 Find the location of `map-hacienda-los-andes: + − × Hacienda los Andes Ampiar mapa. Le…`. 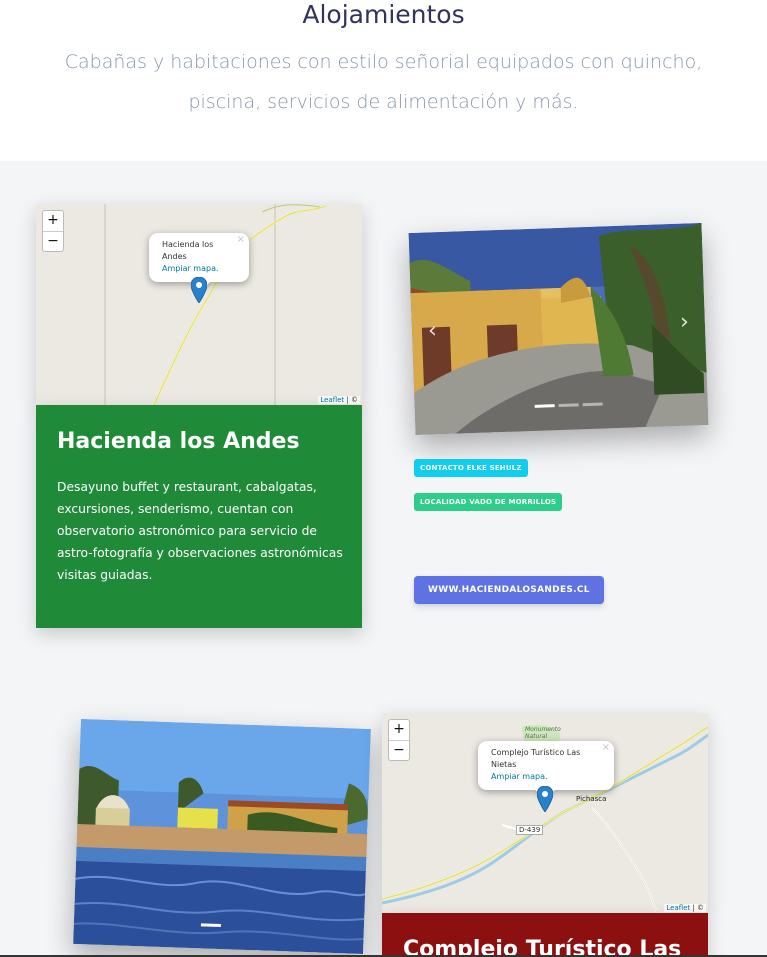

map-hacienda-los-andes: + − × Hacienda los Andes Ampiar mapa. Le… is located at coordinates (199, 304).